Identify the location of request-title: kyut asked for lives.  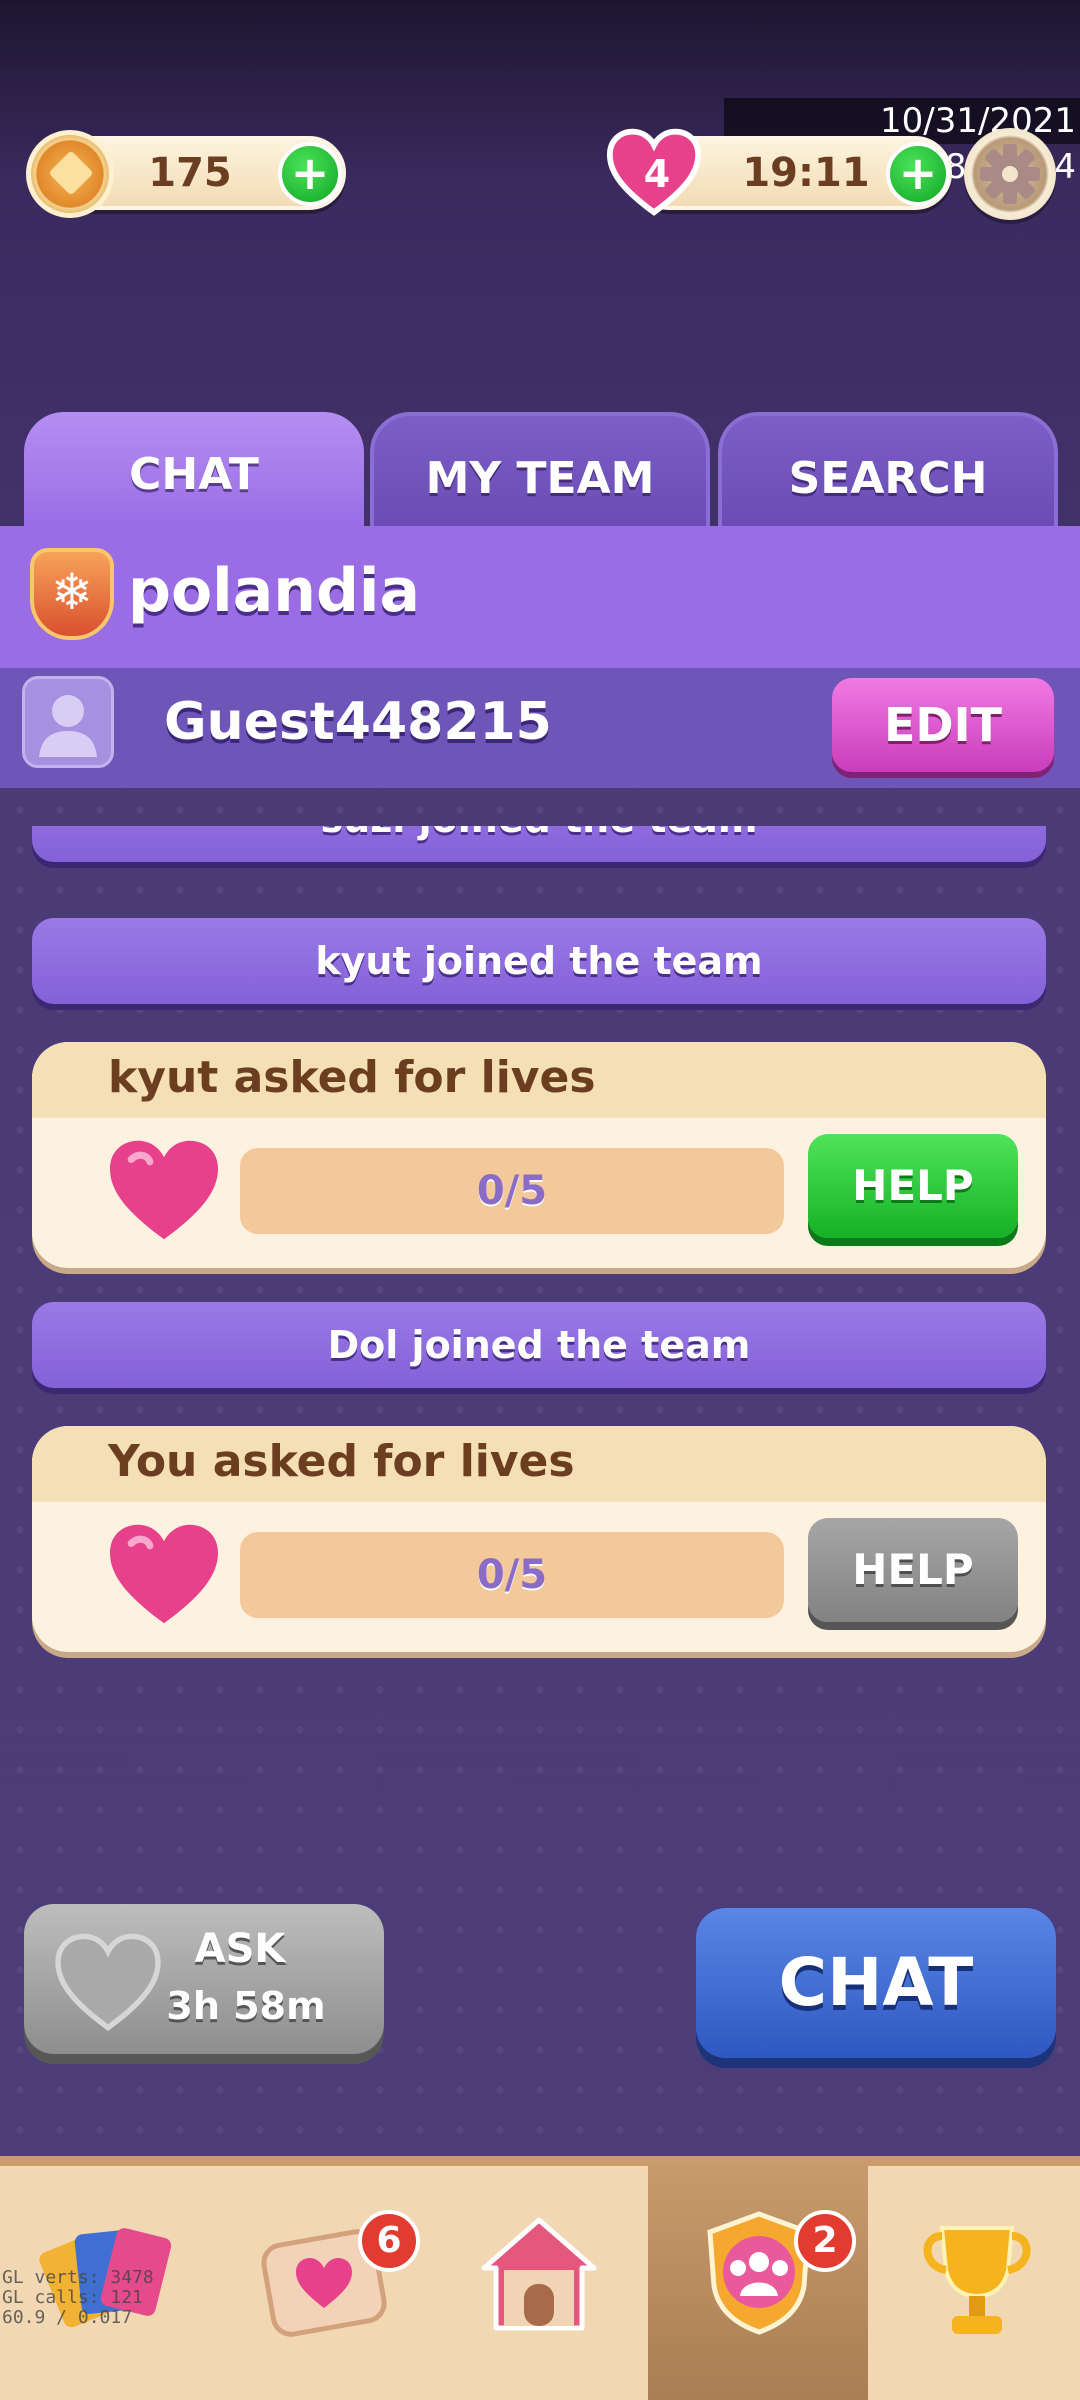
(352, 1077).